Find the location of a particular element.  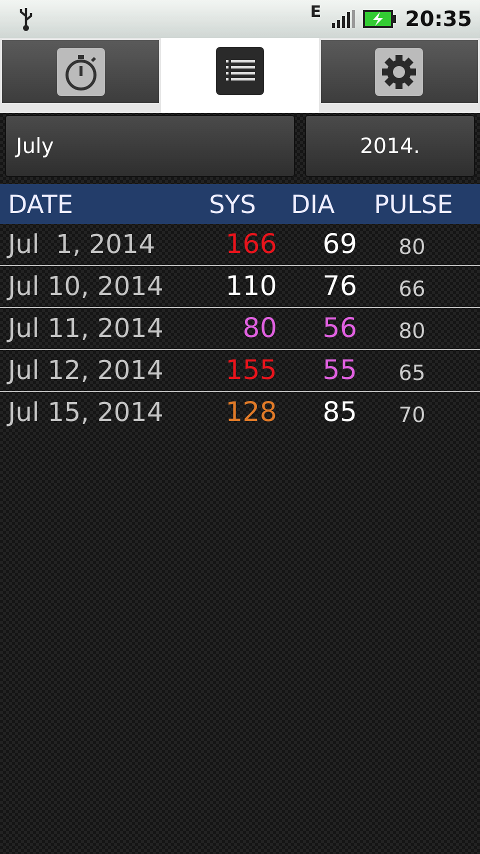

column-header: DIA is located at coordinates (313, 204).